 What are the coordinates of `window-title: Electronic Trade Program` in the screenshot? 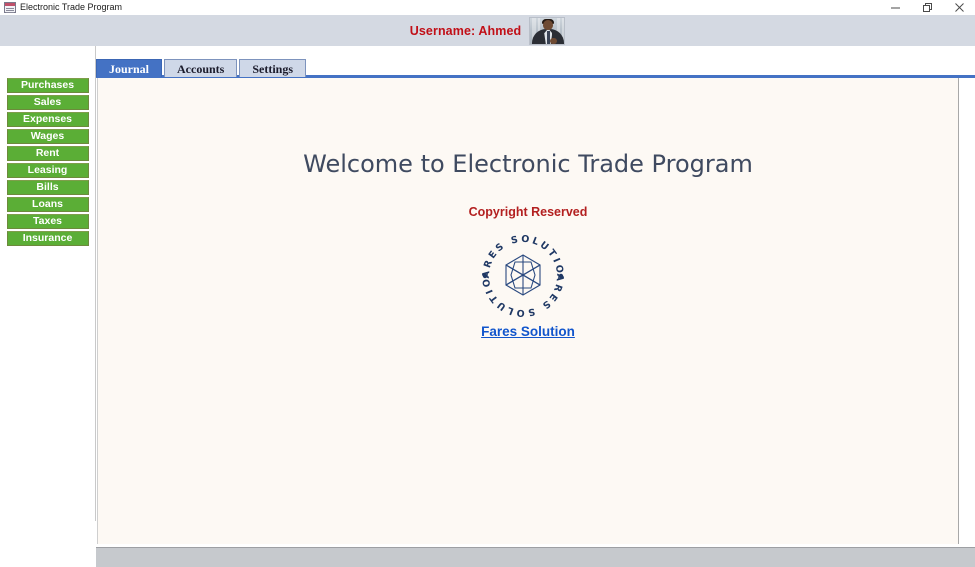 It's located at (71, 7).